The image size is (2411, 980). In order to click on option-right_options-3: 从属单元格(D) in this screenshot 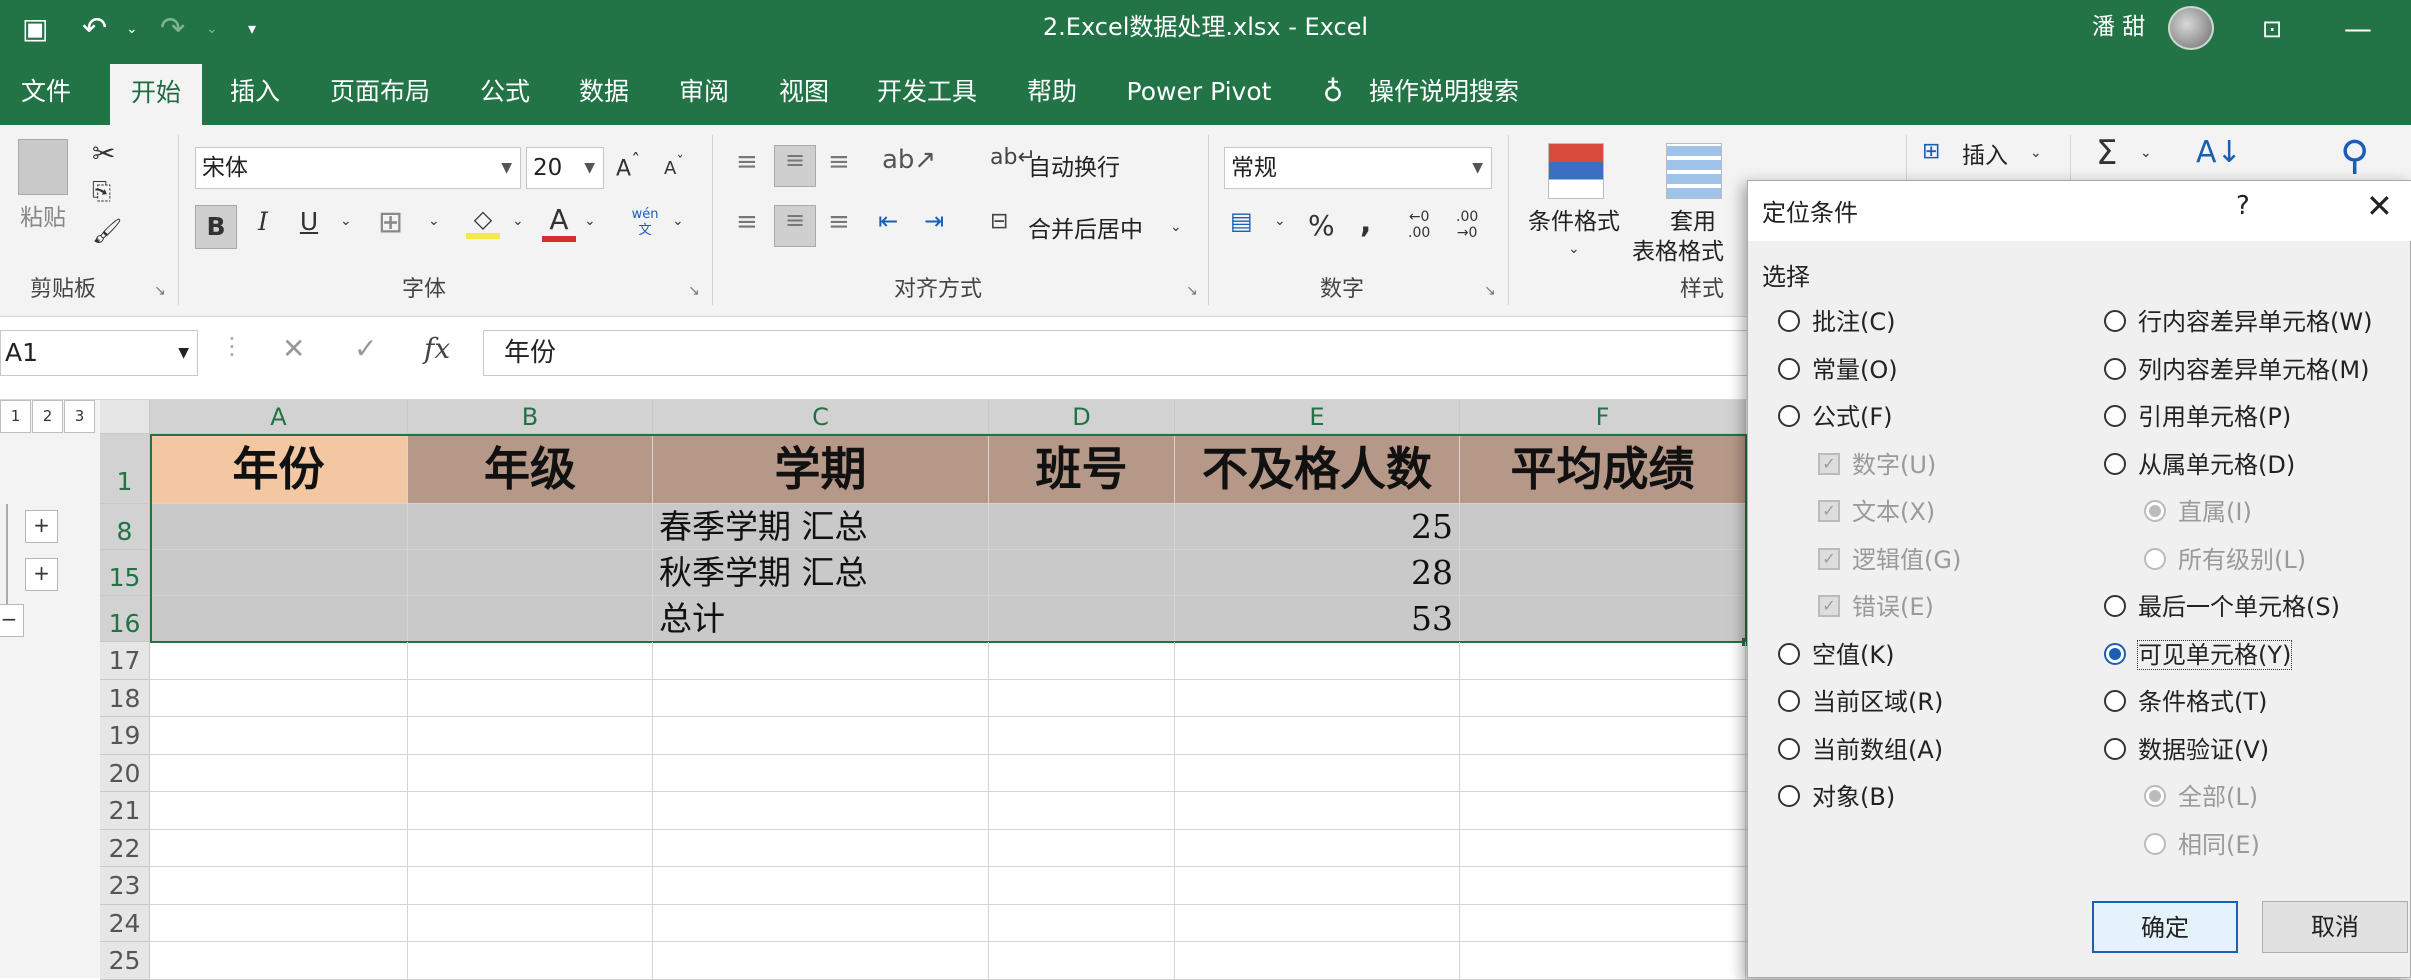, I will do `click(2199, 466)`.